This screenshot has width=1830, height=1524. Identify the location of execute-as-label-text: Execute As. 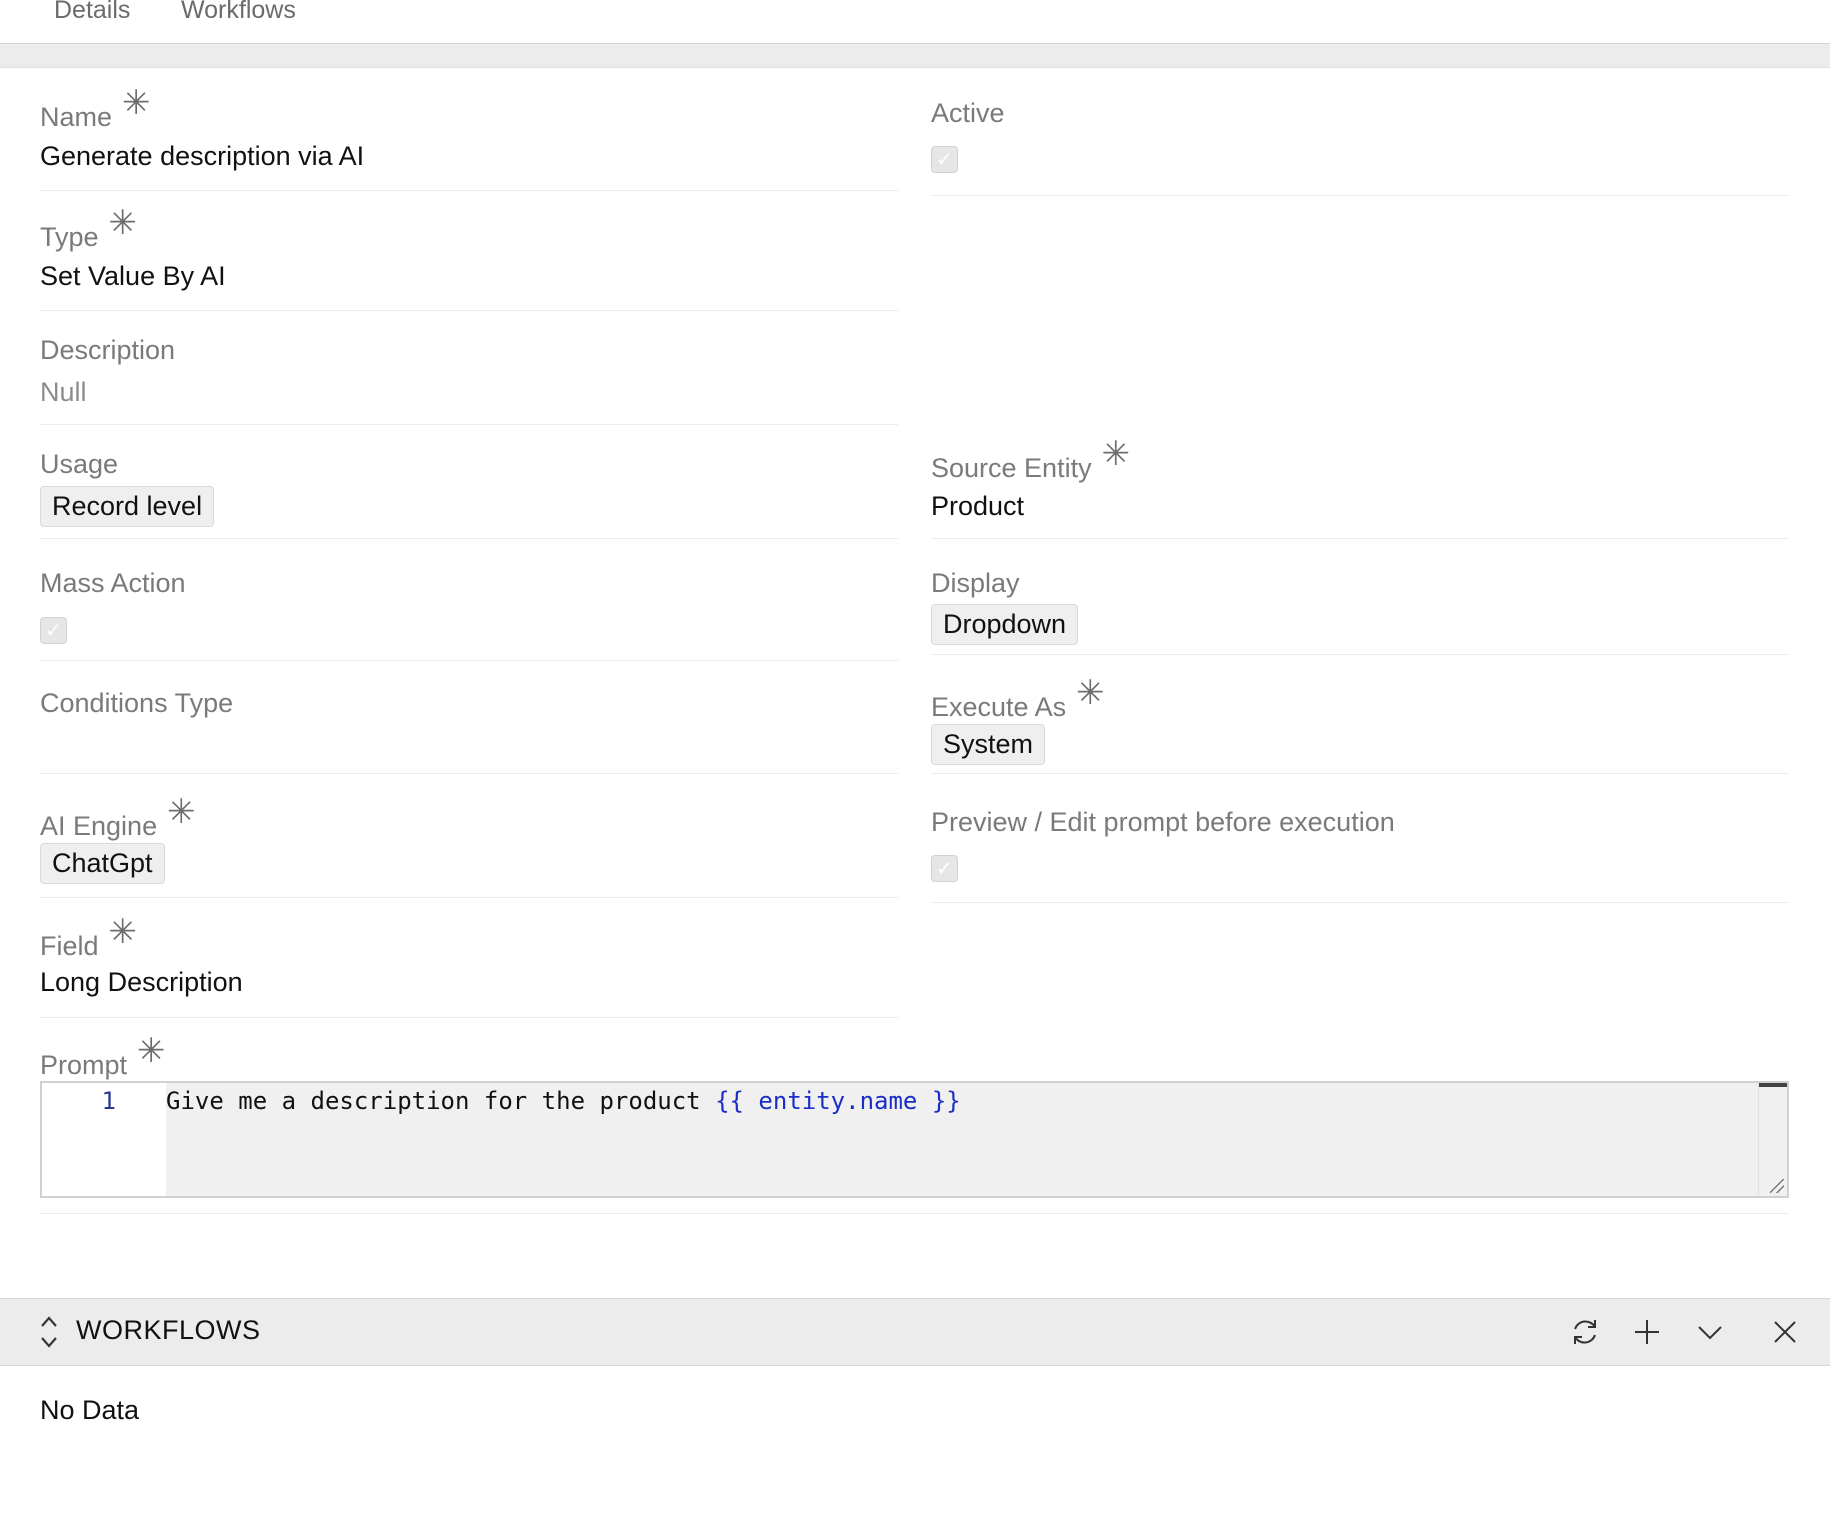
(999, 707).